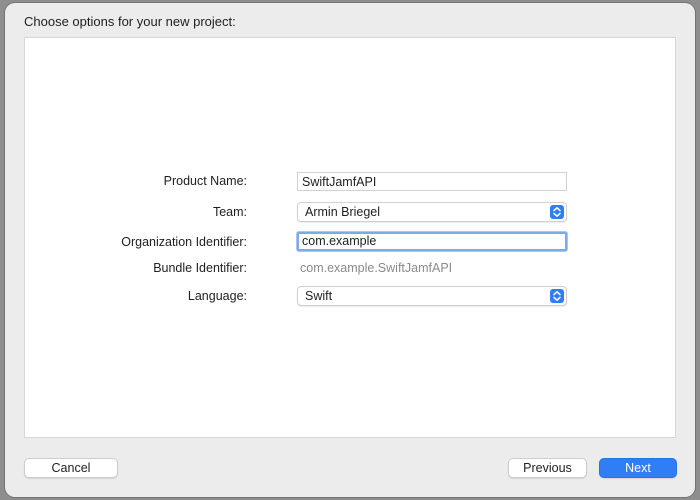 This screenshot has width=700, height=500. What do you see at coordinates (343, 212) in the screenshot?
I see `team-popup-value: Armin Briegel` at bounding box center [343, 212].